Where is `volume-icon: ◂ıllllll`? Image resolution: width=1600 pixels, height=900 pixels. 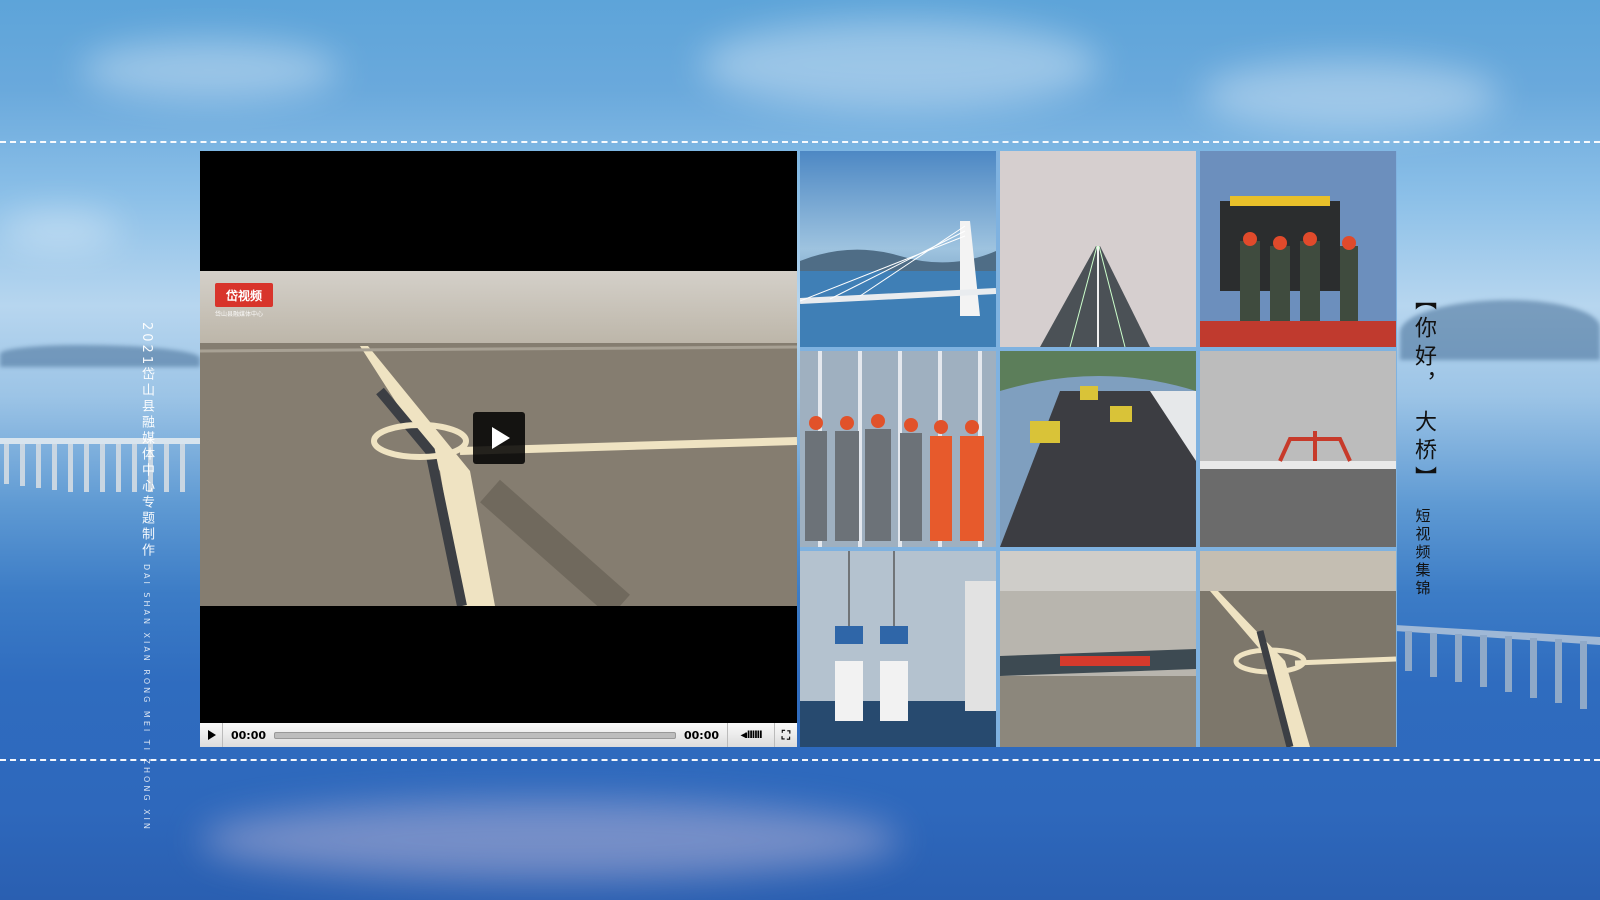
volume-icon: ◂ıllllll is located at coordinates (750, 735).